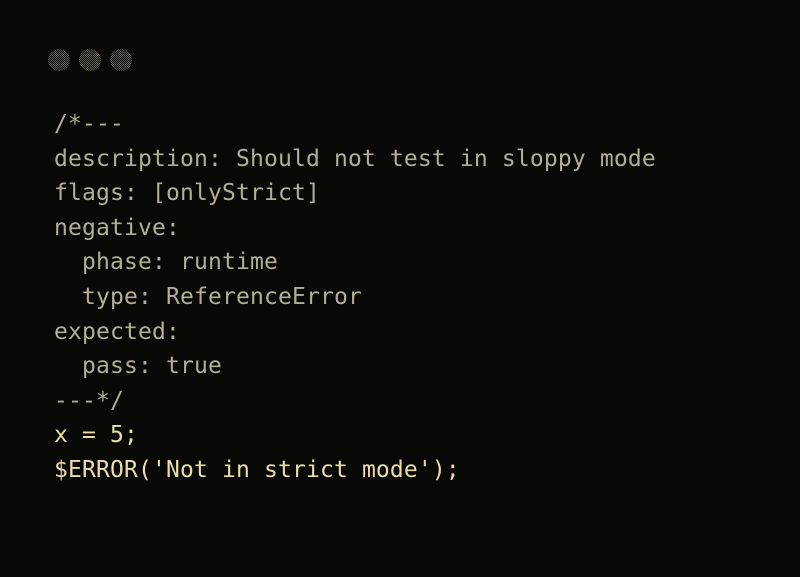 The image size is (800, 577). I want to click on code-line: /*---, so click(89, 124).